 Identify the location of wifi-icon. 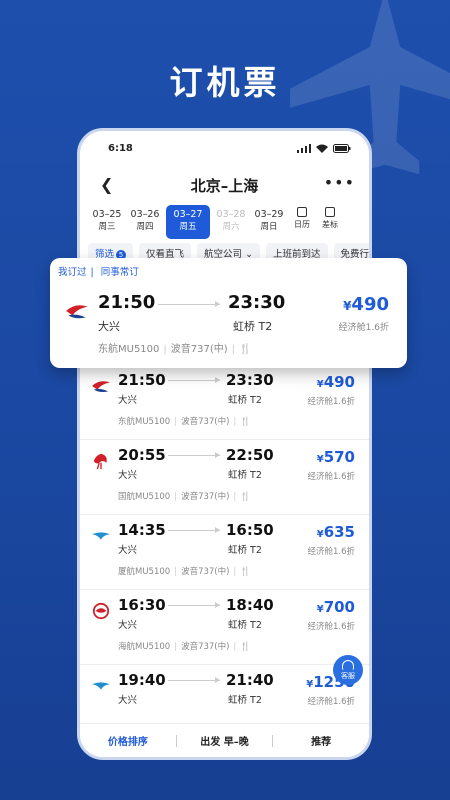
(322, 148).